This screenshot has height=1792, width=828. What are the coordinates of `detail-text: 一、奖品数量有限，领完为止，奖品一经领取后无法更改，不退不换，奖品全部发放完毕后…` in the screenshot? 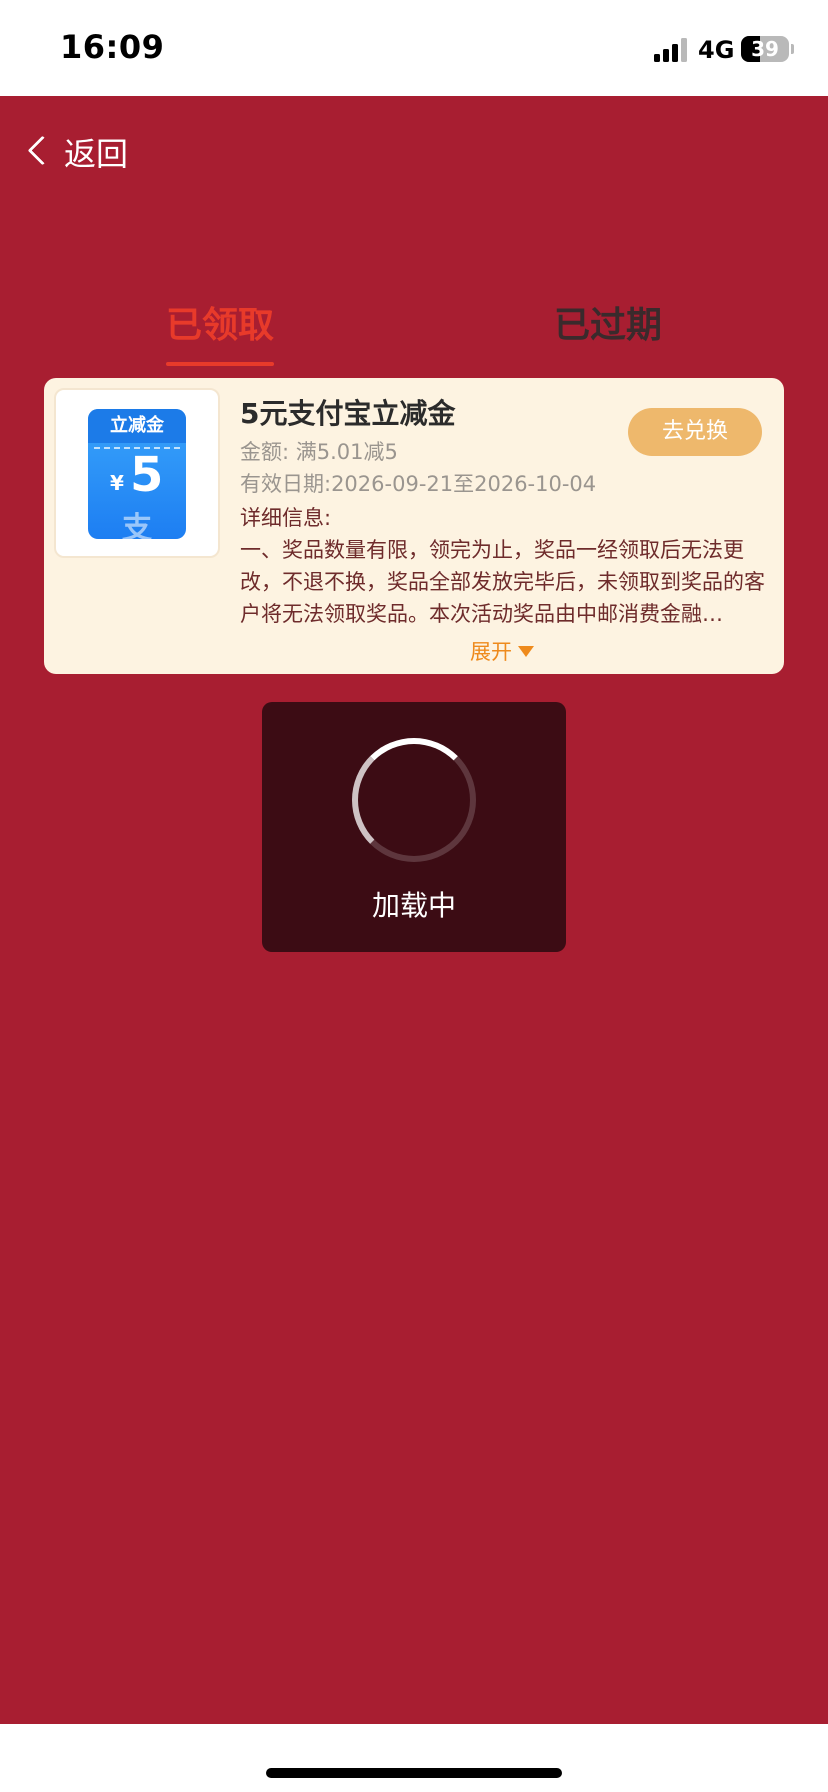 It's located at (502, 582).